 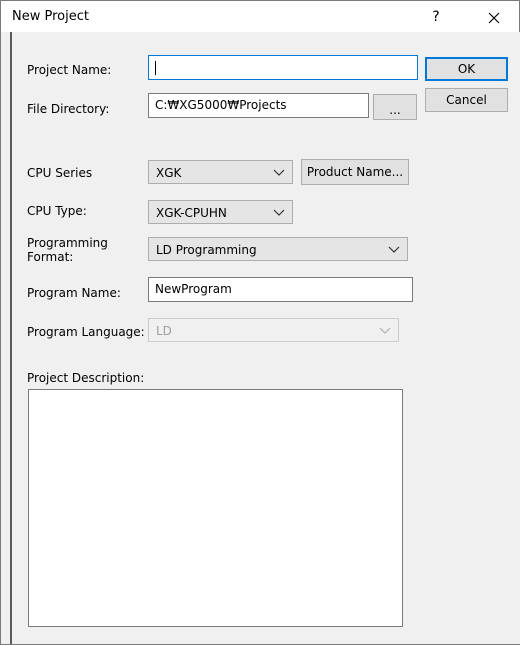 What do you see at coordinates (169, 173) in the screenshot?
I see `cpu-series-value: XGK` at bounding box center [169, 173].